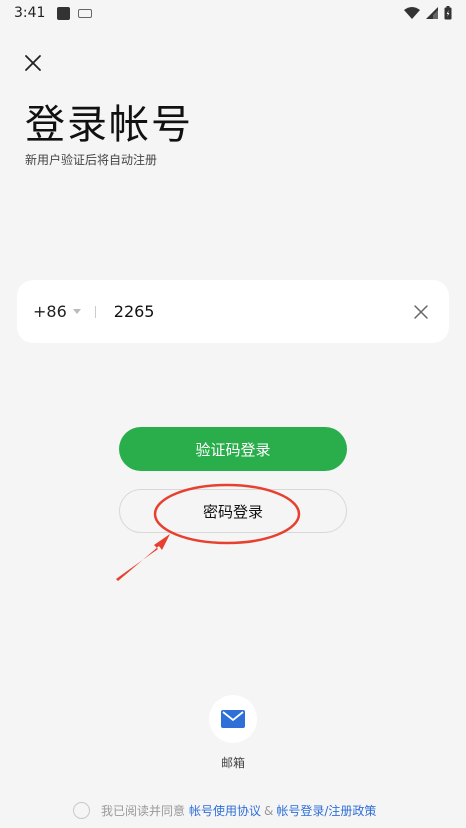 The image size is (466, 828). What do you see at coordinates (81, 810) in the screenshot?
I see `agreement-checkbox` at bounding box center [81, 810].